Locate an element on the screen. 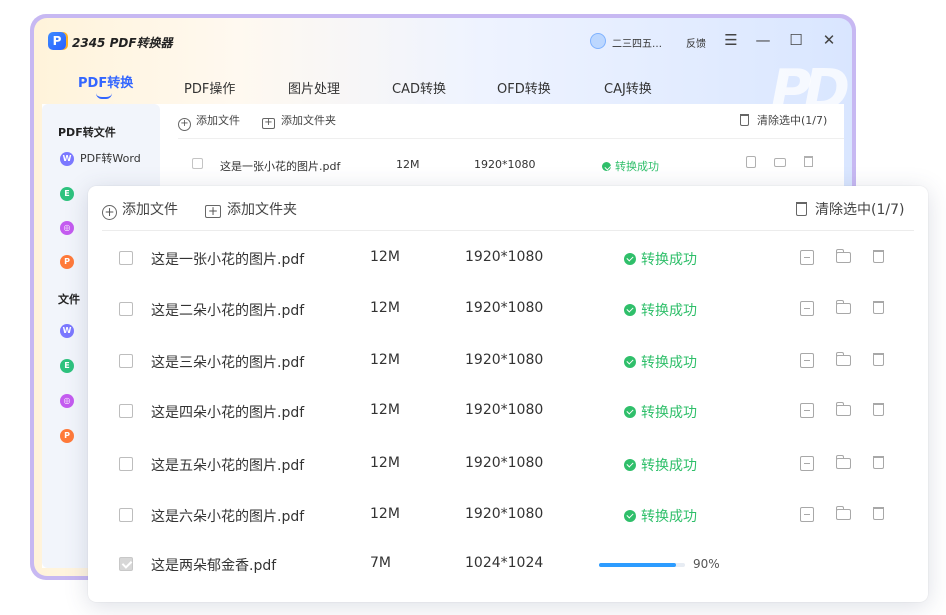  tab-ofd-convert: OFD转换 is located at coordinates (524, 87).